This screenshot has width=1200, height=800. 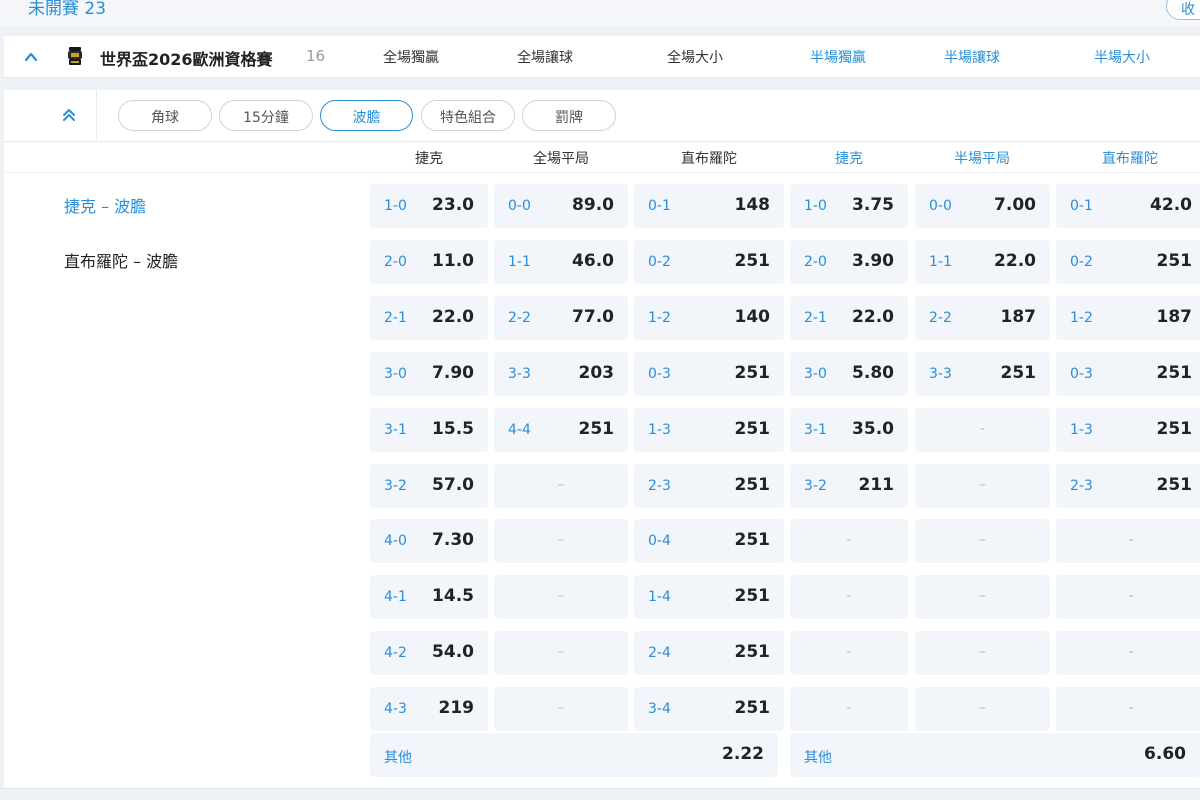 I want to click on odds-cell: 1-1 46.0, so click(x=561, y=262).